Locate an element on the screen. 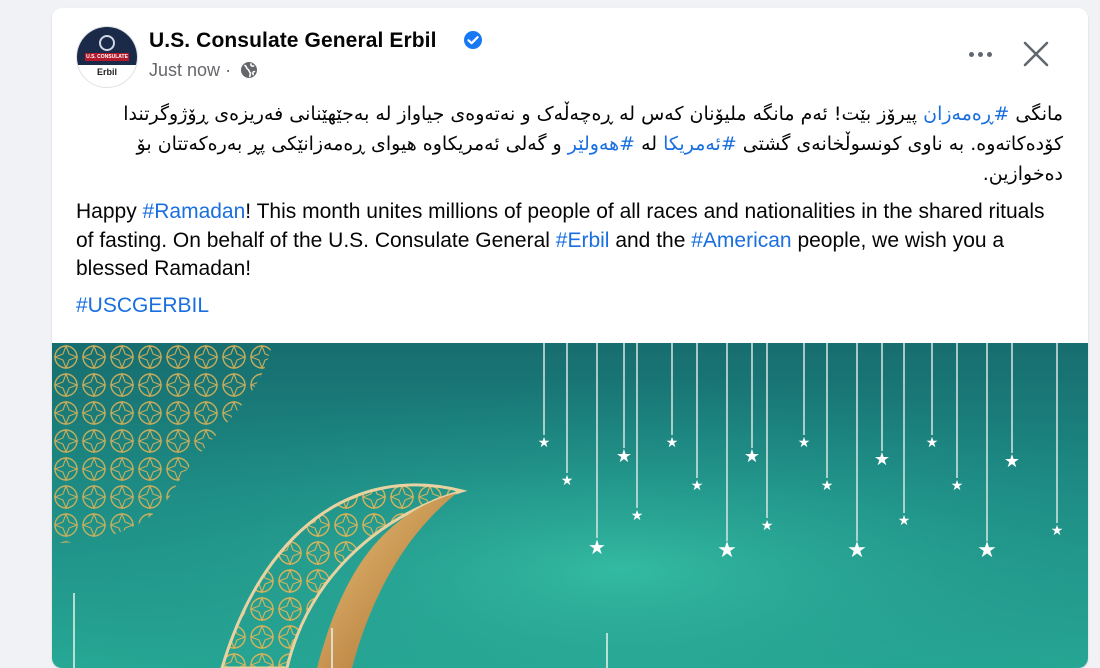  english-text: and the is located at coordinates (650, 240).